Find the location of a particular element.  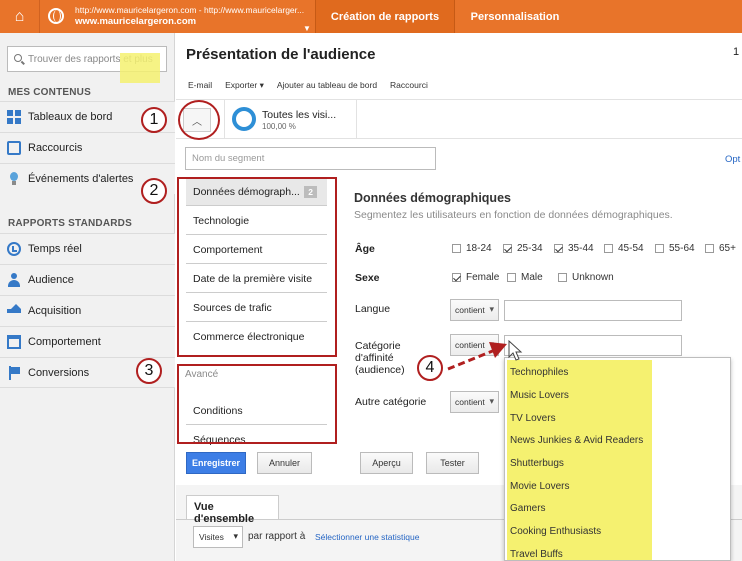

people-icon is located at coordinates (14, 280).